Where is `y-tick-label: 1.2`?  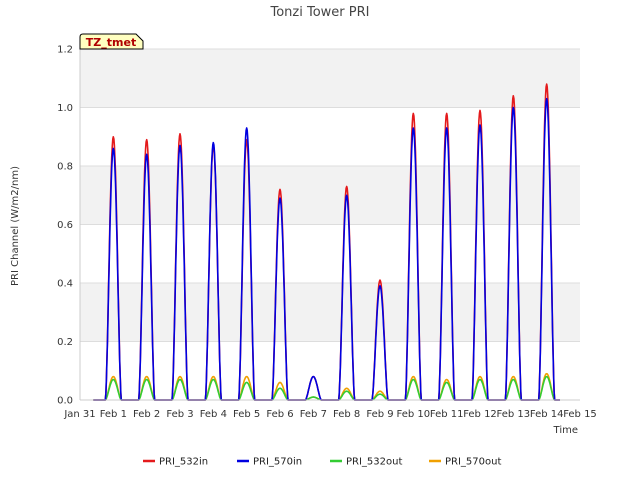 y-tick-label: 1.2 is located at coordinates (65, 50).